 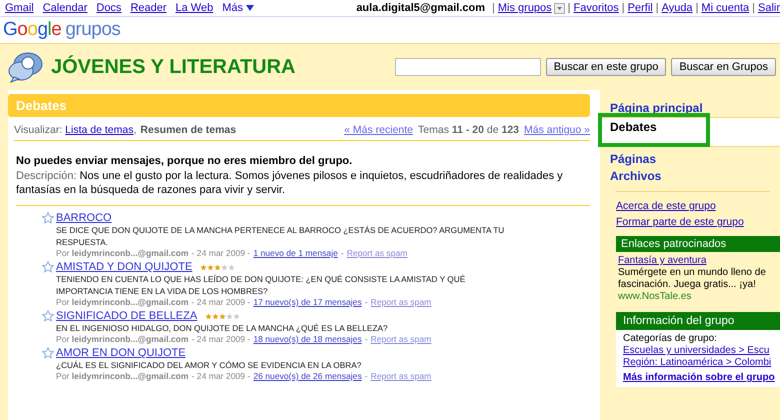 I want to click on account-link: Favoritos, so click(x=596, y=8).